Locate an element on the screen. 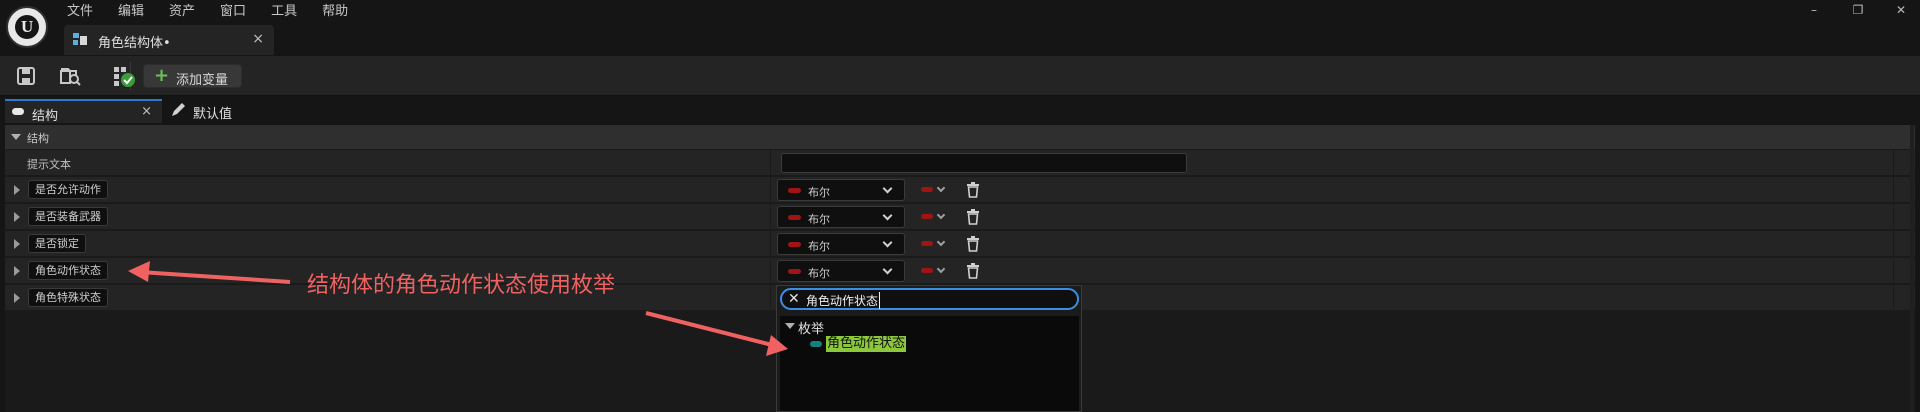  tab-defaults: 默认值 is located at coordinates (220, 111).